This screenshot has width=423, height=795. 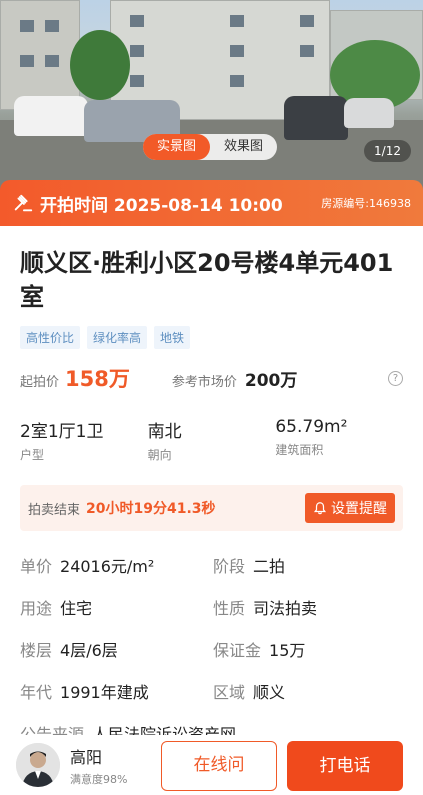 I want to click on detail-floor: 楼层 4层/6层, so click(x=116, y=649).